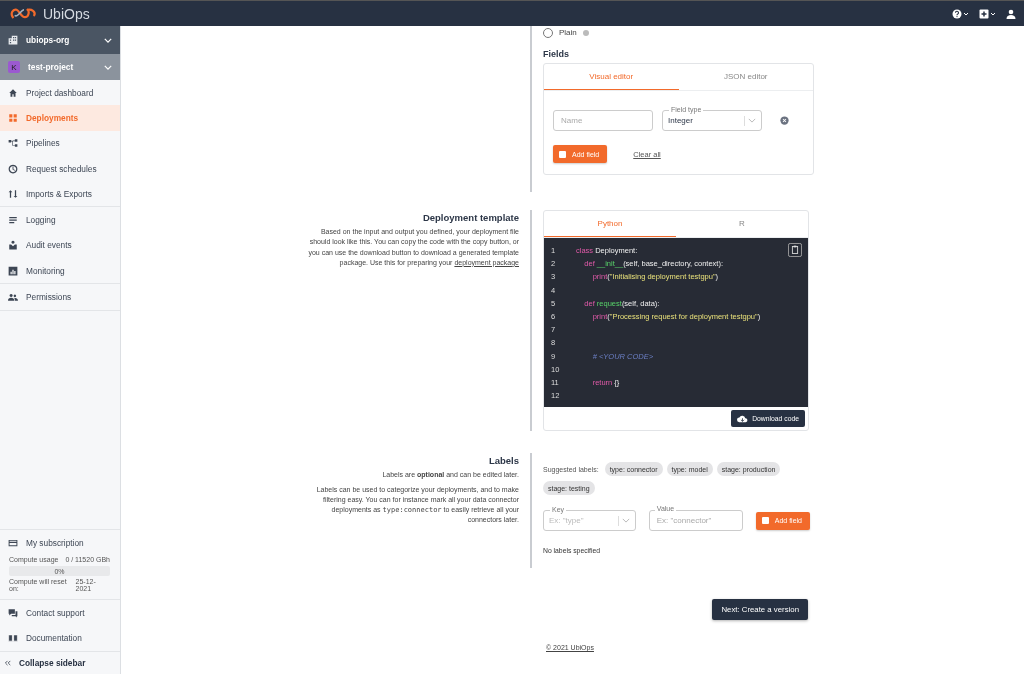 The height and width of the screenshot is (674, 1024). What do you see at coordinates (745, 77) in the screenshot?
I see `editor-tab: JSON editor` at bounding box center [745, 77].